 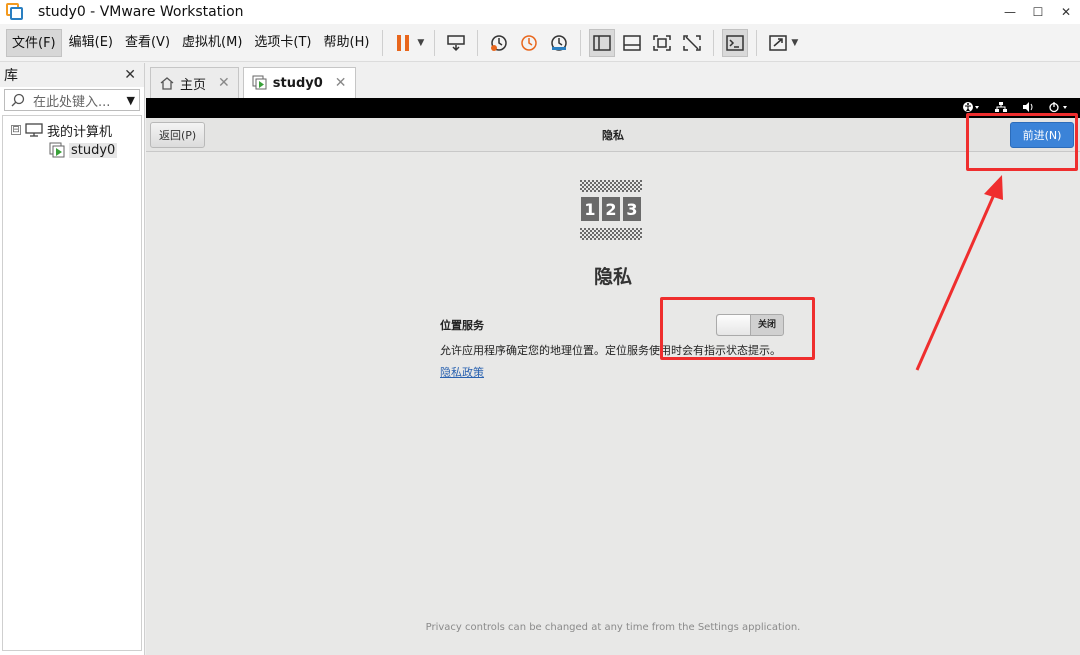 I want to click on pause-dropdown-icon: ▼, so click(x=420, y=43).